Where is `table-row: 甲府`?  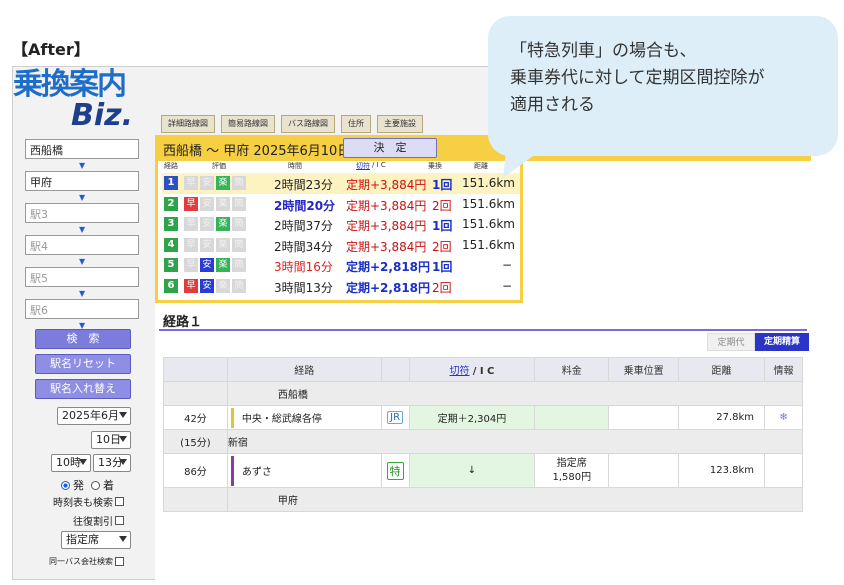 table-row: 甲府 is located at coordinates (483, 499).